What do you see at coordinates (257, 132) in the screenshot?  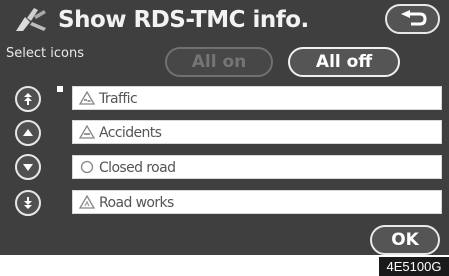 I see `list-item-accidents: Accidents` at bounding box center [257, 132].